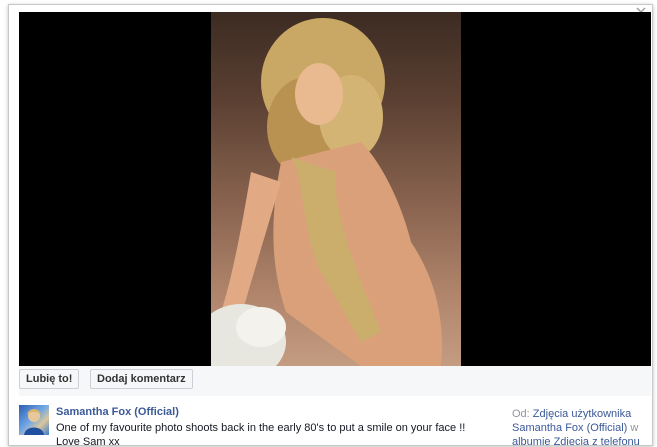  I want to click on avatar, so click(34, 420).